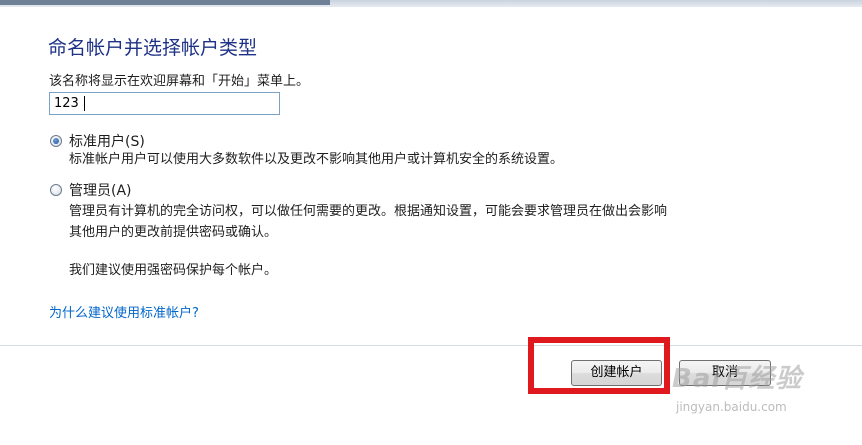 This screenshot has height=445, width=862. I want to click on standard-user-label: 标准用户(S), so click(107, 141).